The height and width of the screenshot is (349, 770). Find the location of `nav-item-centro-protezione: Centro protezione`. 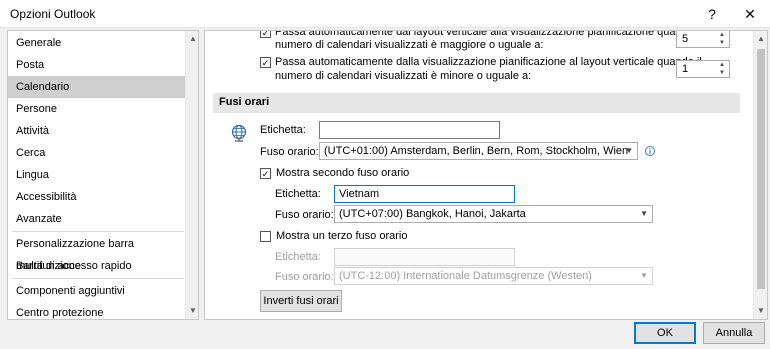

nav-item-centro-protezione: Centro protezione is located at coordinates (96, 310).